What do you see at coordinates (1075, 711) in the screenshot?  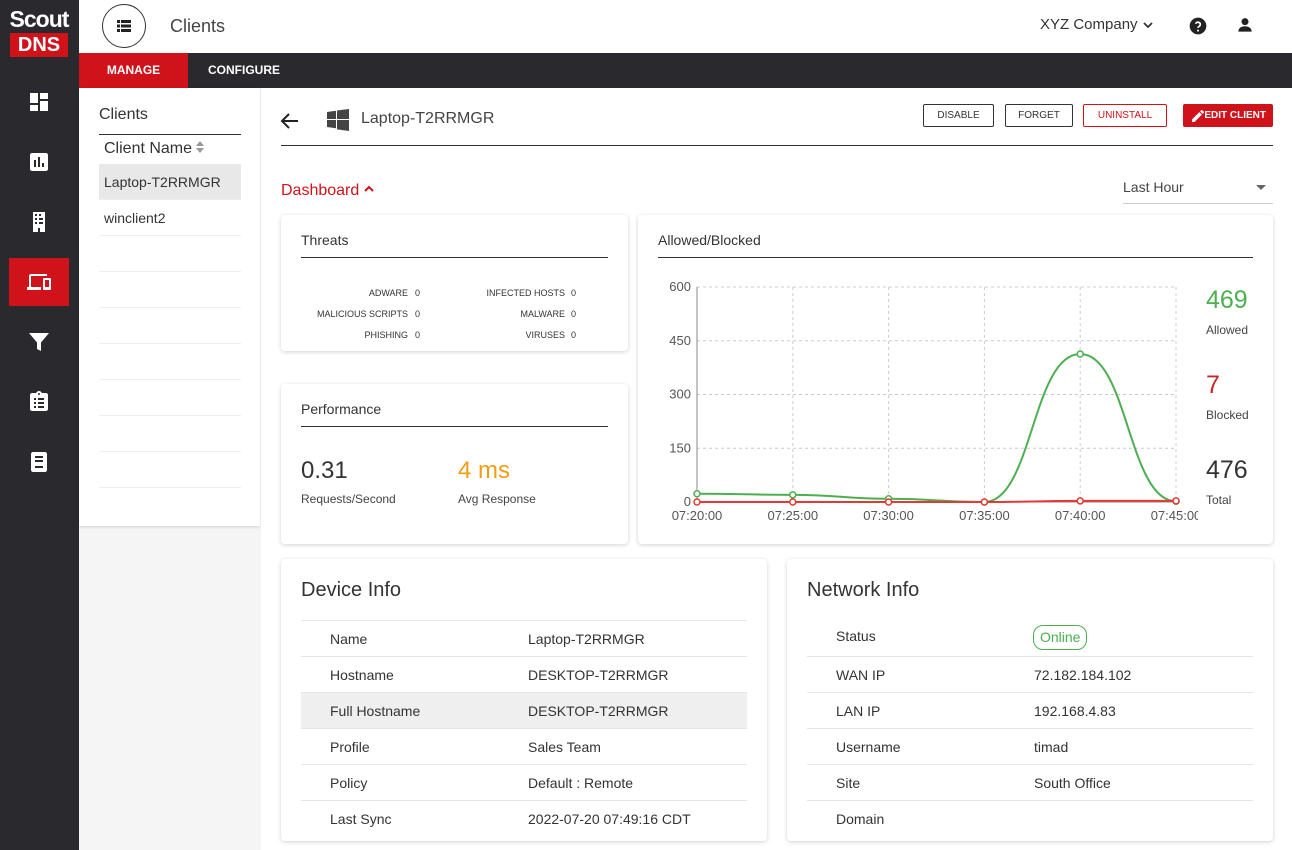 I see `info-value: 192.168.4.83` at bounding box center [1075, 711].